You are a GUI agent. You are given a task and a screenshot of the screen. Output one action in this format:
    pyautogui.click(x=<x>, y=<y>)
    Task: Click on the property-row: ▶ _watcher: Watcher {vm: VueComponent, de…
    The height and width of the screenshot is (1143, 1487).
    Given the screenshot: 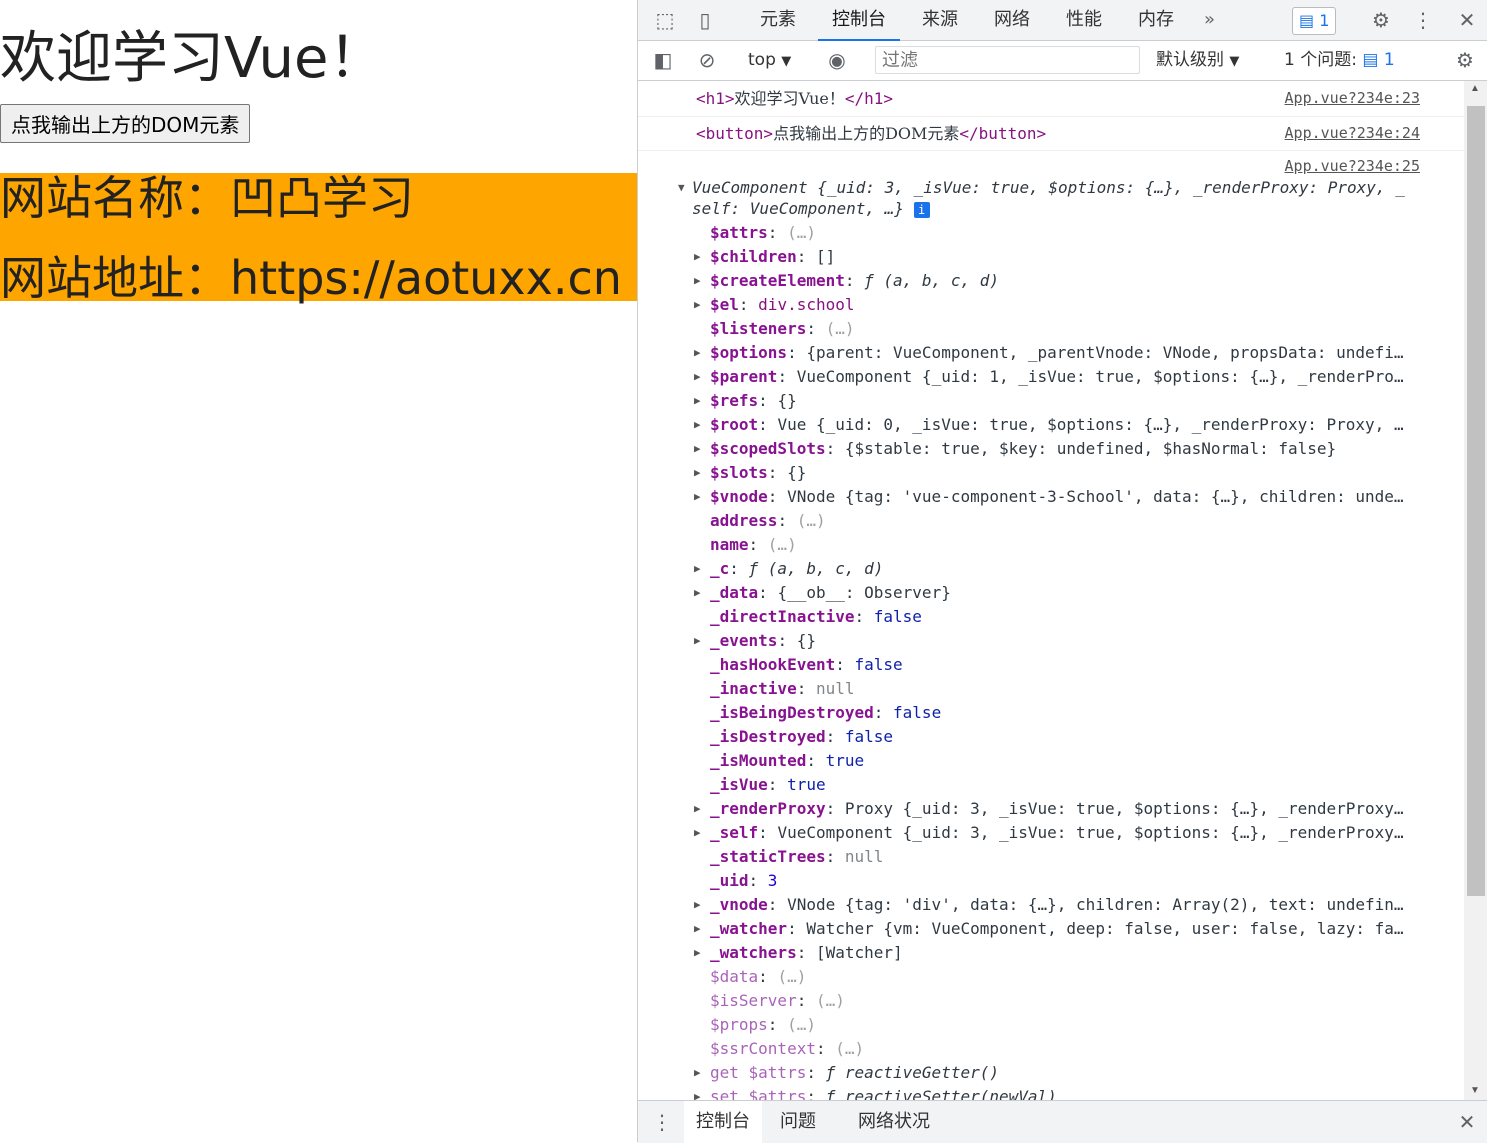 What is the action you would take?
    pyautogui.click(x=1049, y=929)
    